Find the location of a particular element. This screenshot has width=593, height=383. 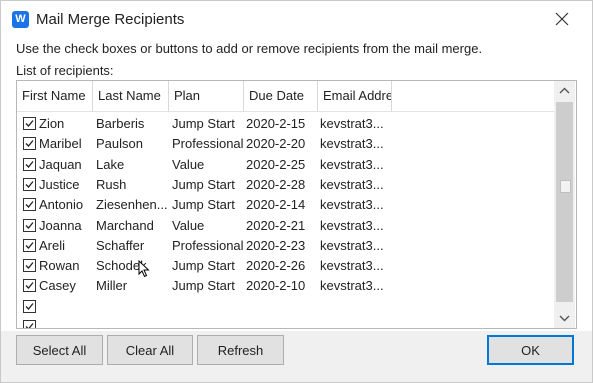

cell-first-name: Areli is located at coordinates (52, 245).